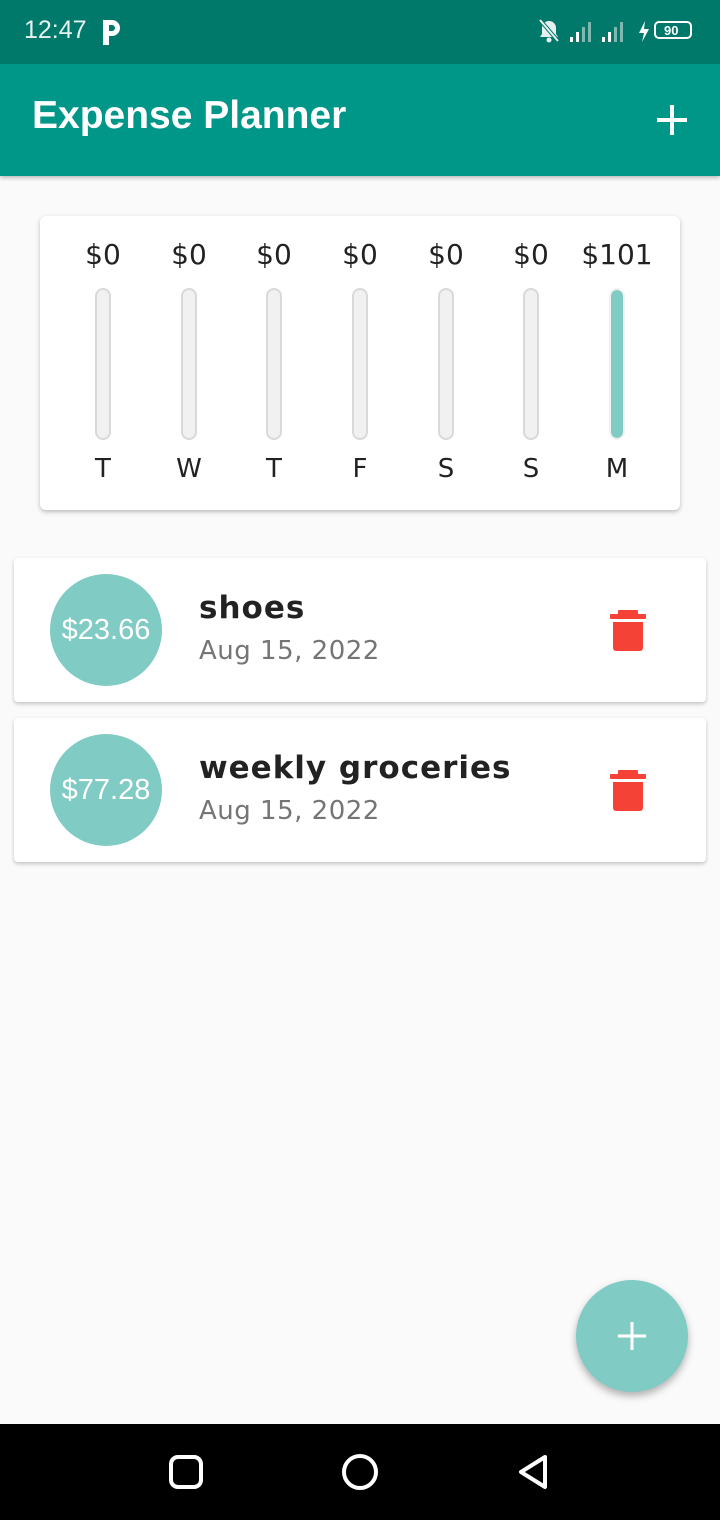  Describe the element at coordinates (189, 115) in the screenshot. I see `page-title: Expense Planner` at that location.